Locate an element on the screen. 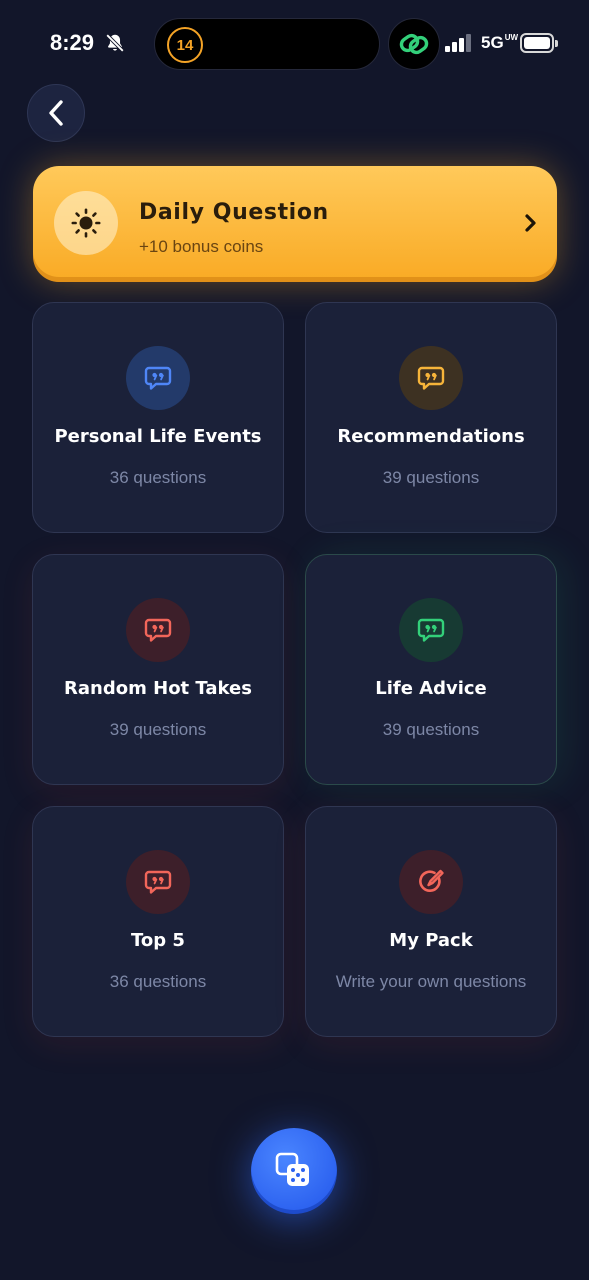 The height and width of the screenshot is (1280, 589). link-icon is located at coordinates (414, 44).